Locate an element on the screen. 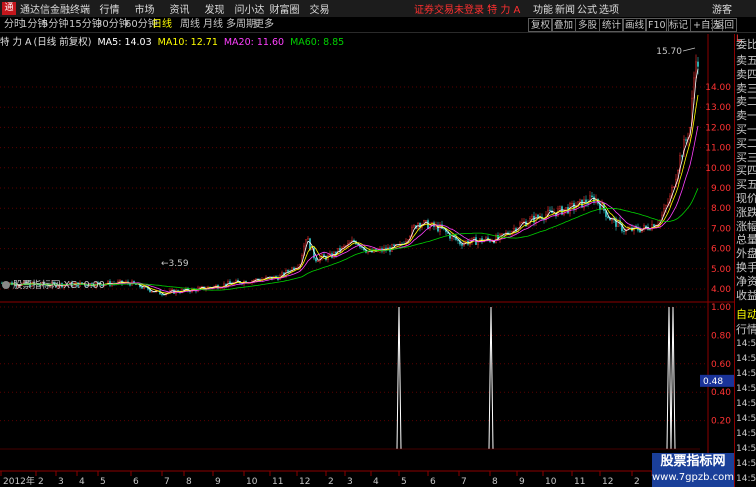 The image size is (756, 487). period-tab: 更多 is located at coordinates (264, 25).